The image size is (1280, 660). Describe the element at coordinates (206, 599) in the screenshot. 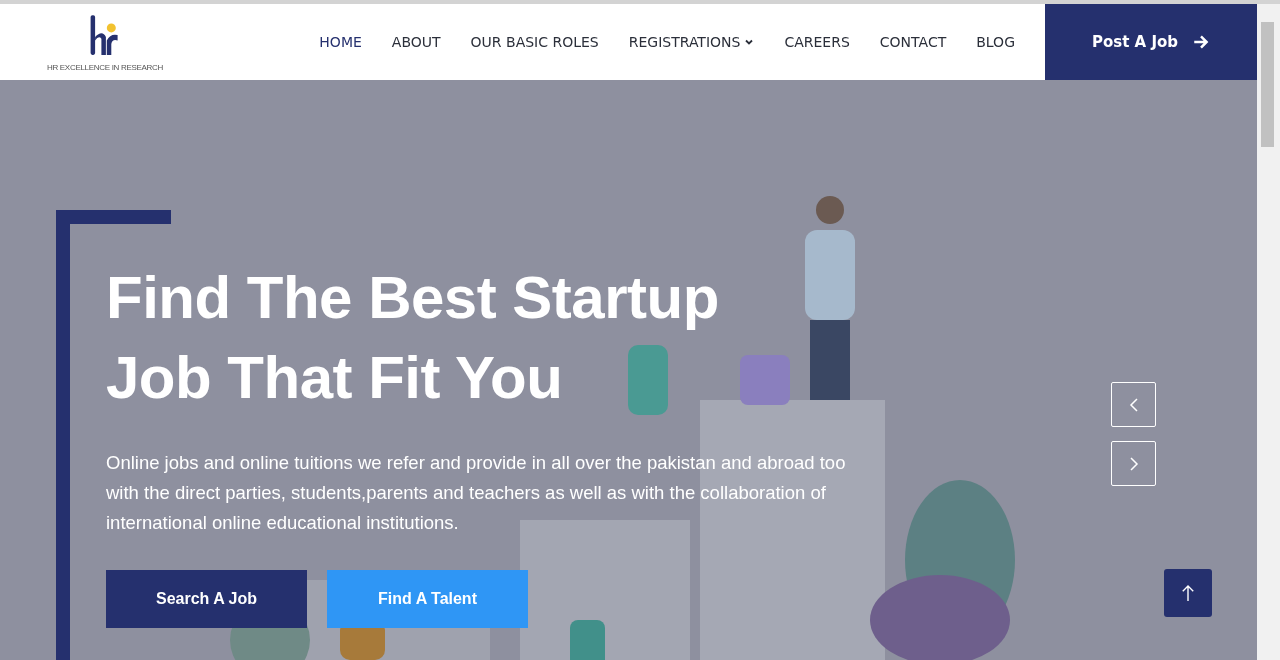

I see `hero-button: Search A Job` at that location.